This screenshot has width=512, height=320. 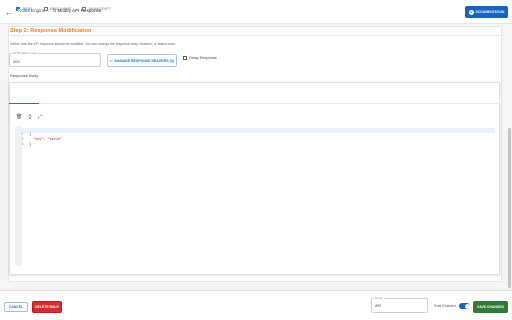 What do you see at coordinates (51, 31) in the screenshot?
I see `step-title: Step 2: Response Modification` at bounding box center [51, 31].